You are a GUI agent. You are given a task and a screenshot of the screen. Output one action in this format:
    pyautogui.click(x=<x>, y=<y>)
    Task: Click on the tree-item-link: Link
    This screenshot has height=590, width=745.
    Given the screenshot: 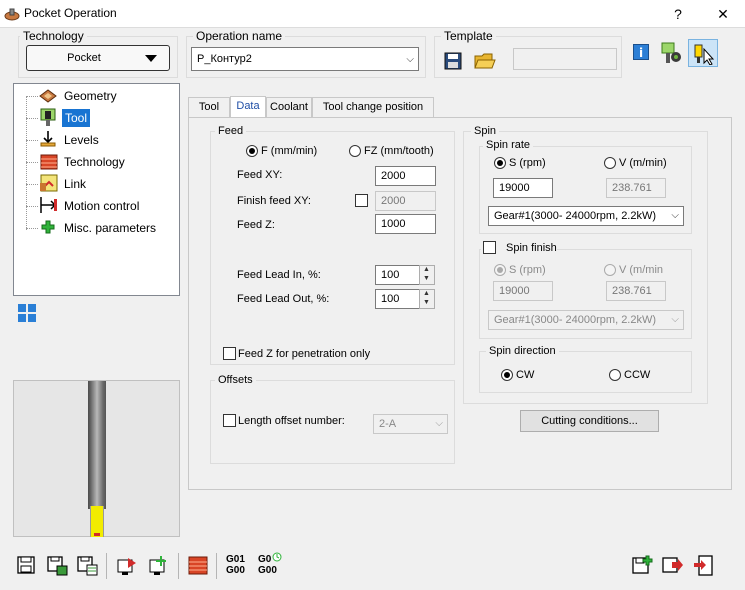 What is the action you would take?
    pyautogui.click(x=75, y=184)
    